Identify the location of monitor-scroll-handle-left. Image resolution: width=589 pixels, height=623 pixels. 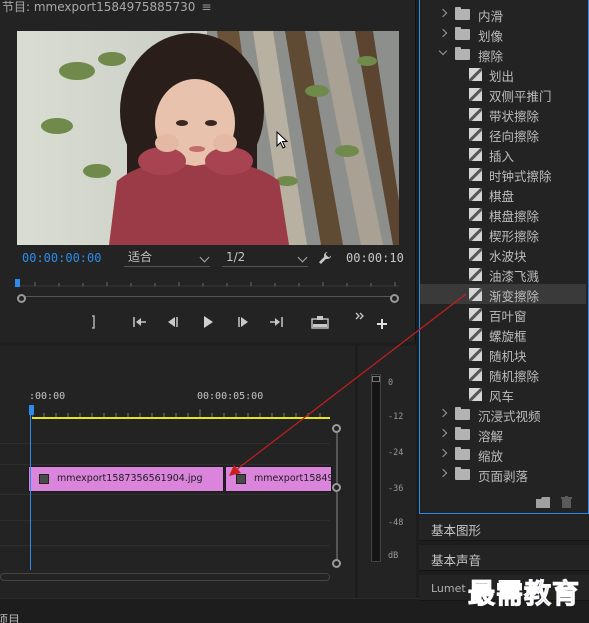
(21, 298).